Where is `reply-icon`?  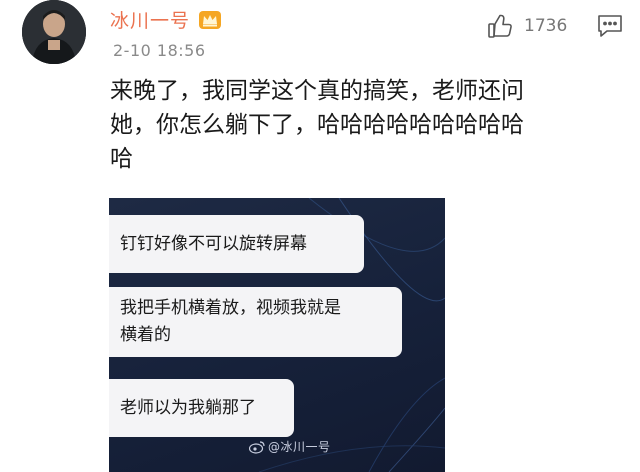 reply-icon is located at coordinates (610, 26).